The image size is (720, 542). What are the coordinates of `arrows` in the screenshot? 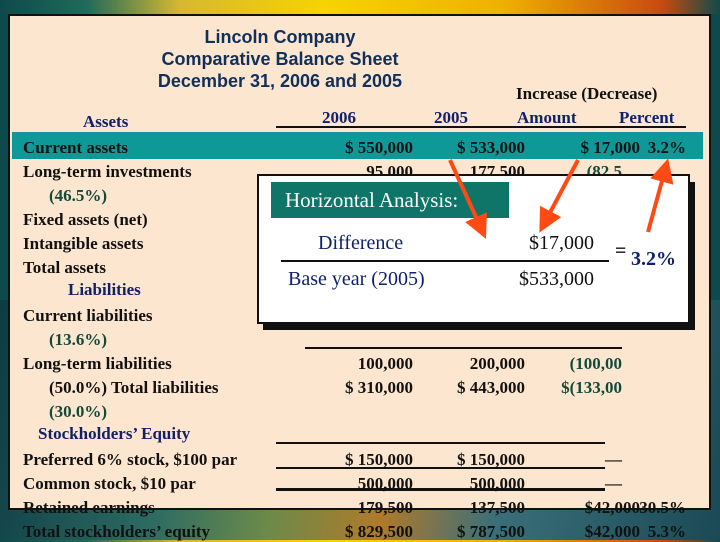 It's located at (561, 198).